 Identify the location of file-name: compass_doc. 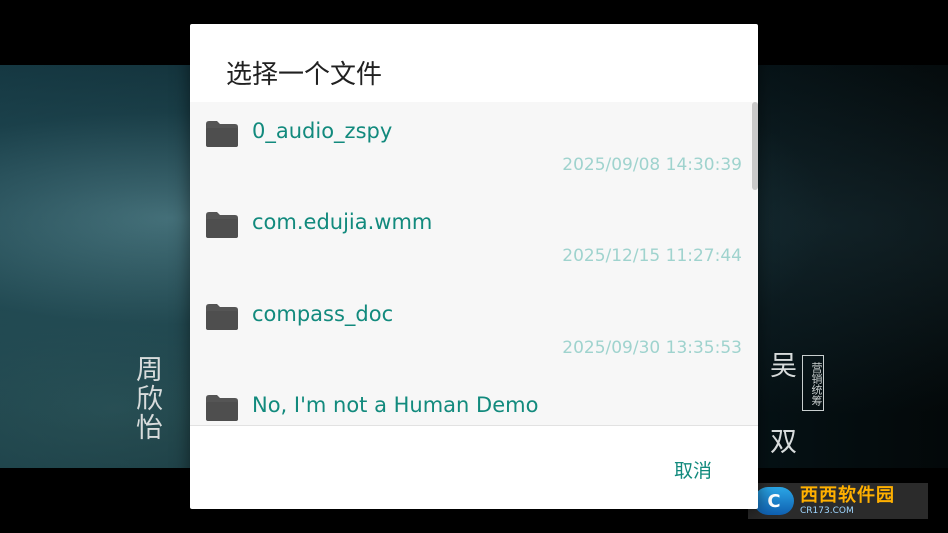
(323, 314).